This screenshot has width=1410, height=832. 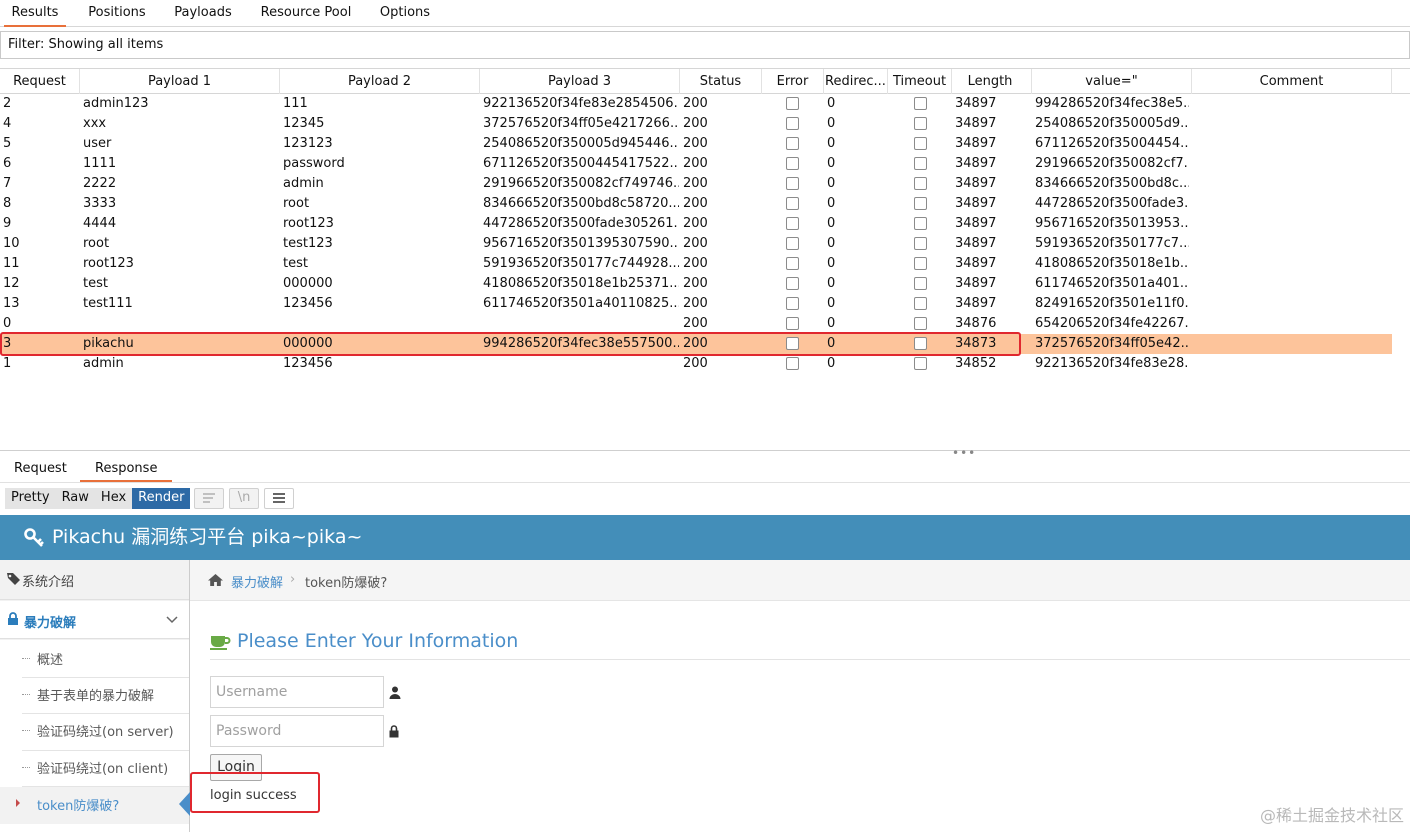 What do you see at coordinates (346, 583) in the screenshot?
I see `breadcrumb-current: token防爆破?` at bounding box center [346, 583].